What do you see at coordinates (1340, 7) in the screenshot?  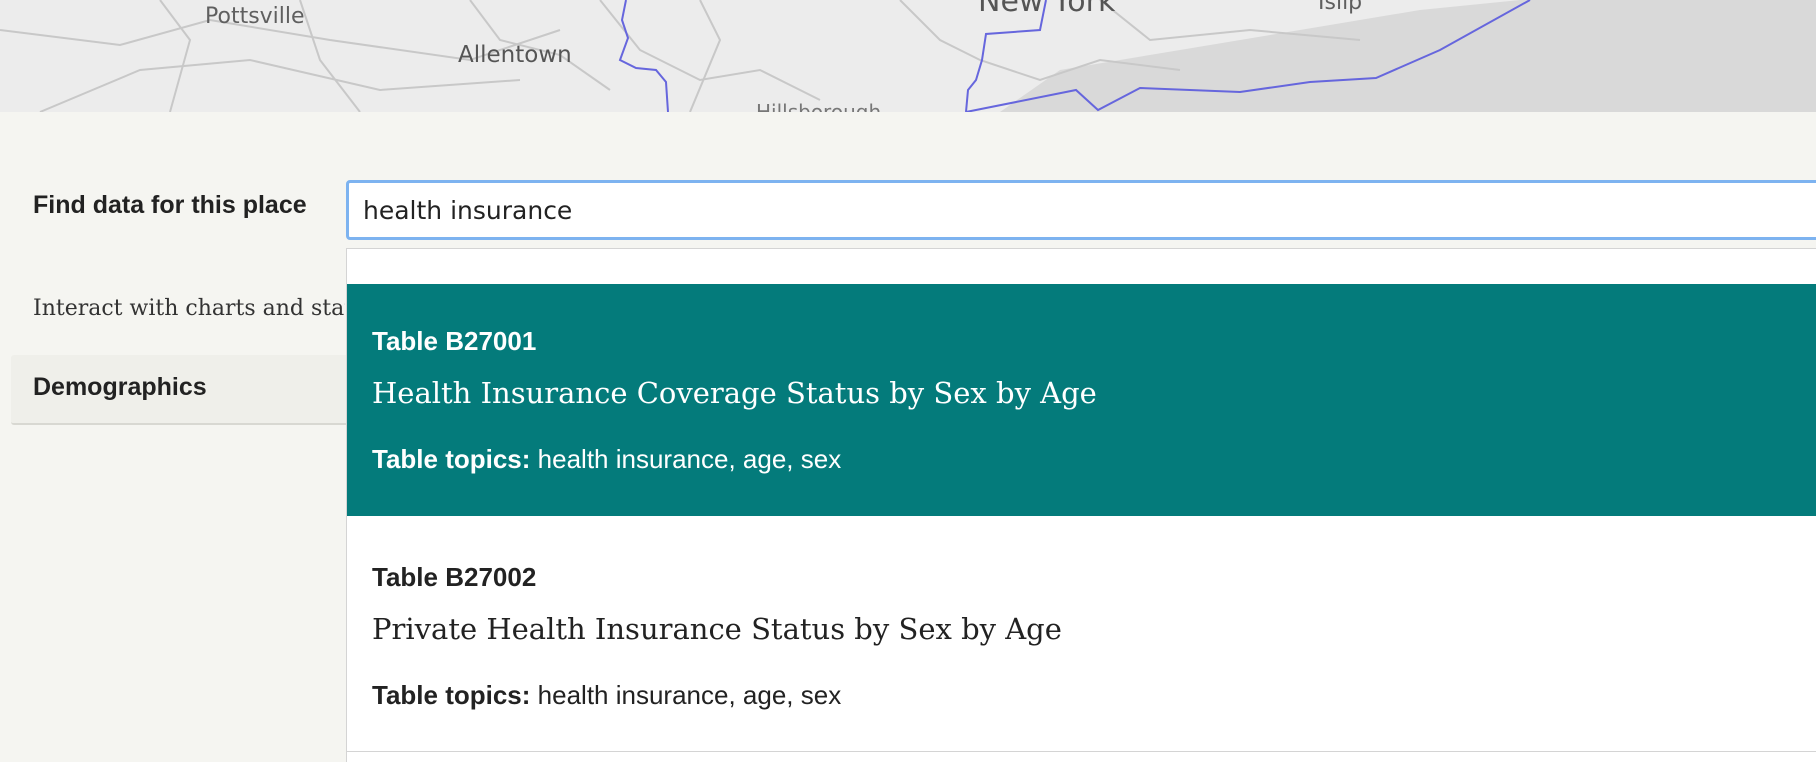 I see `map-label-islip: Islip` at bounding box center [1340, 7].